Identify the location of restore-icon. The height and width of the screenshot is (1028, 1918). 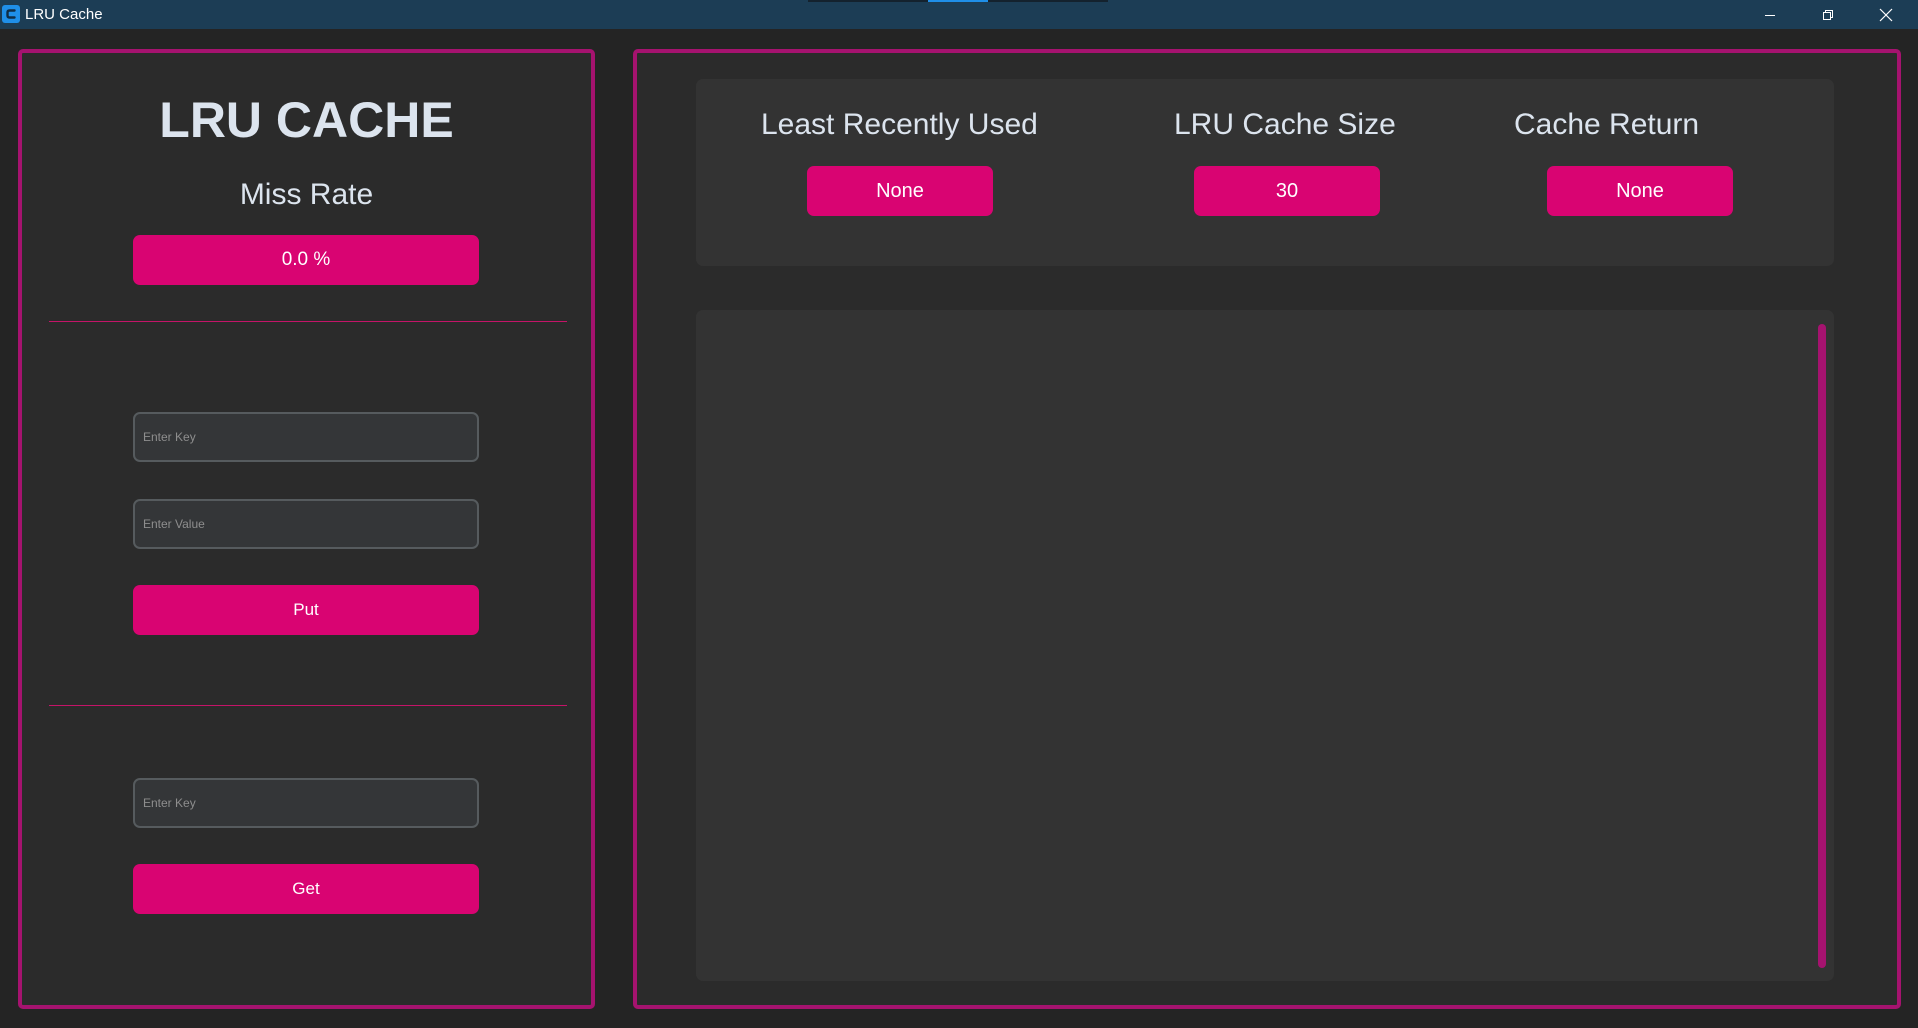
(1828, 14).